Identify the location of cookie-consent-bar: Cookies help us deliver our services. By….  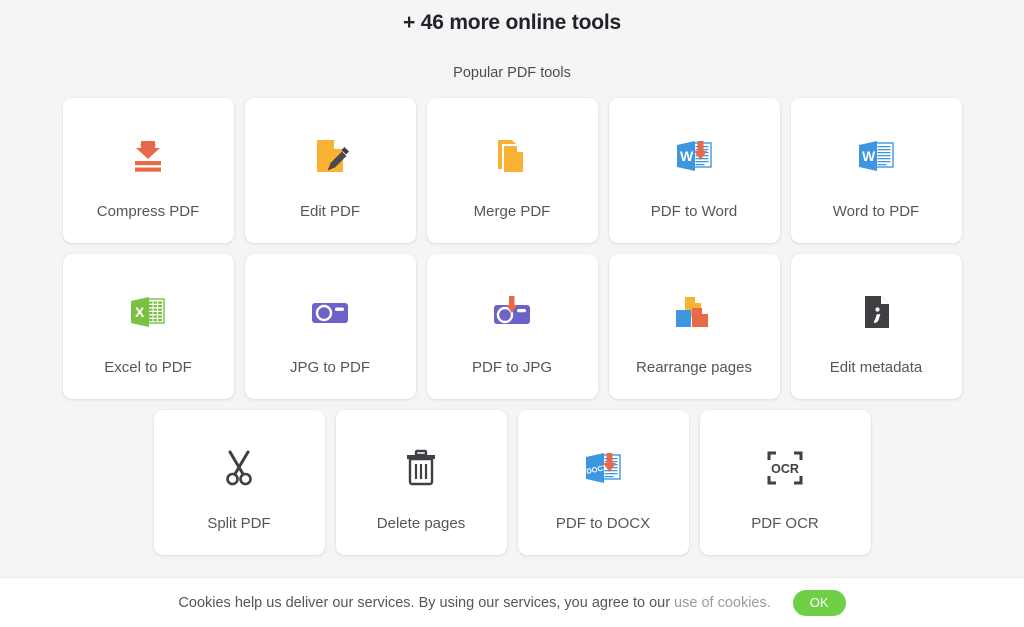
(512, 602).